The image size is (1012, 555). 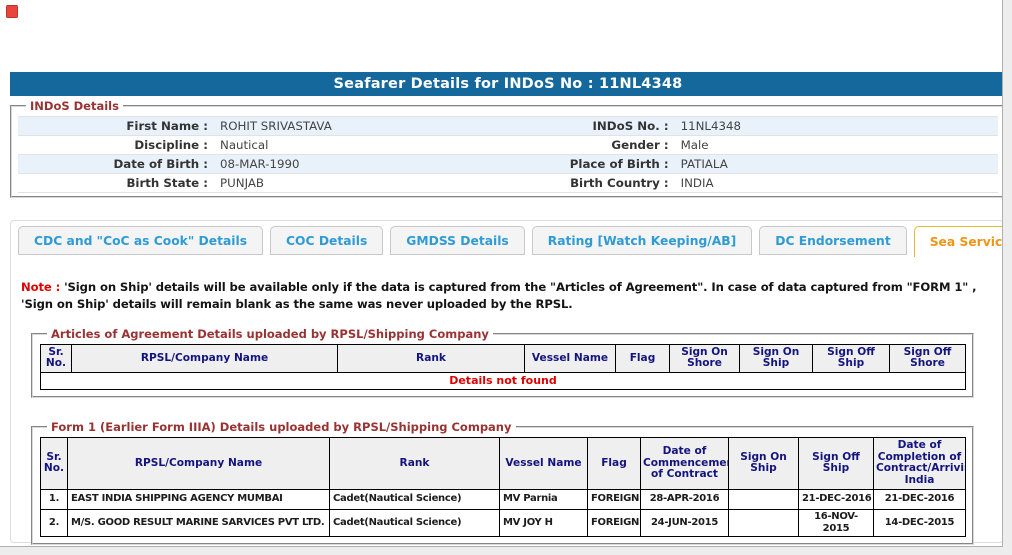 I want to click on tab-coc-details: COC Details, so click(x=327, y=240).